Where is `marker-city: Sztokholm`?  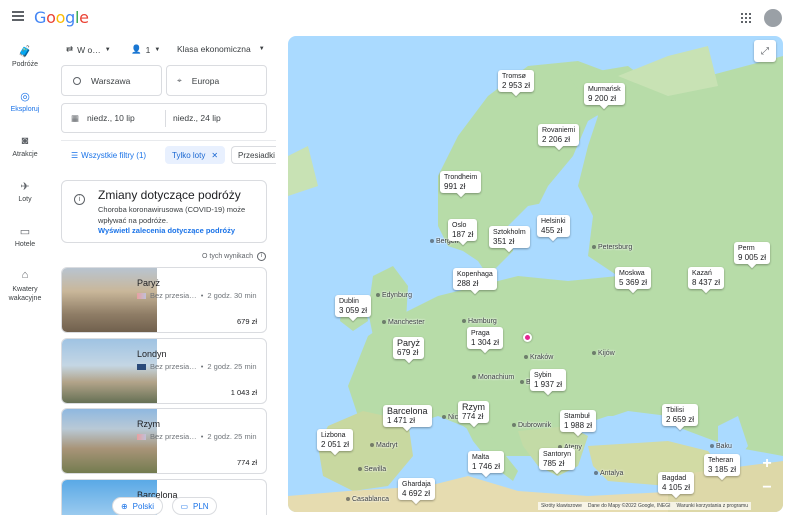
marker-city: Sztokholm is located at coordinates (509, 232).